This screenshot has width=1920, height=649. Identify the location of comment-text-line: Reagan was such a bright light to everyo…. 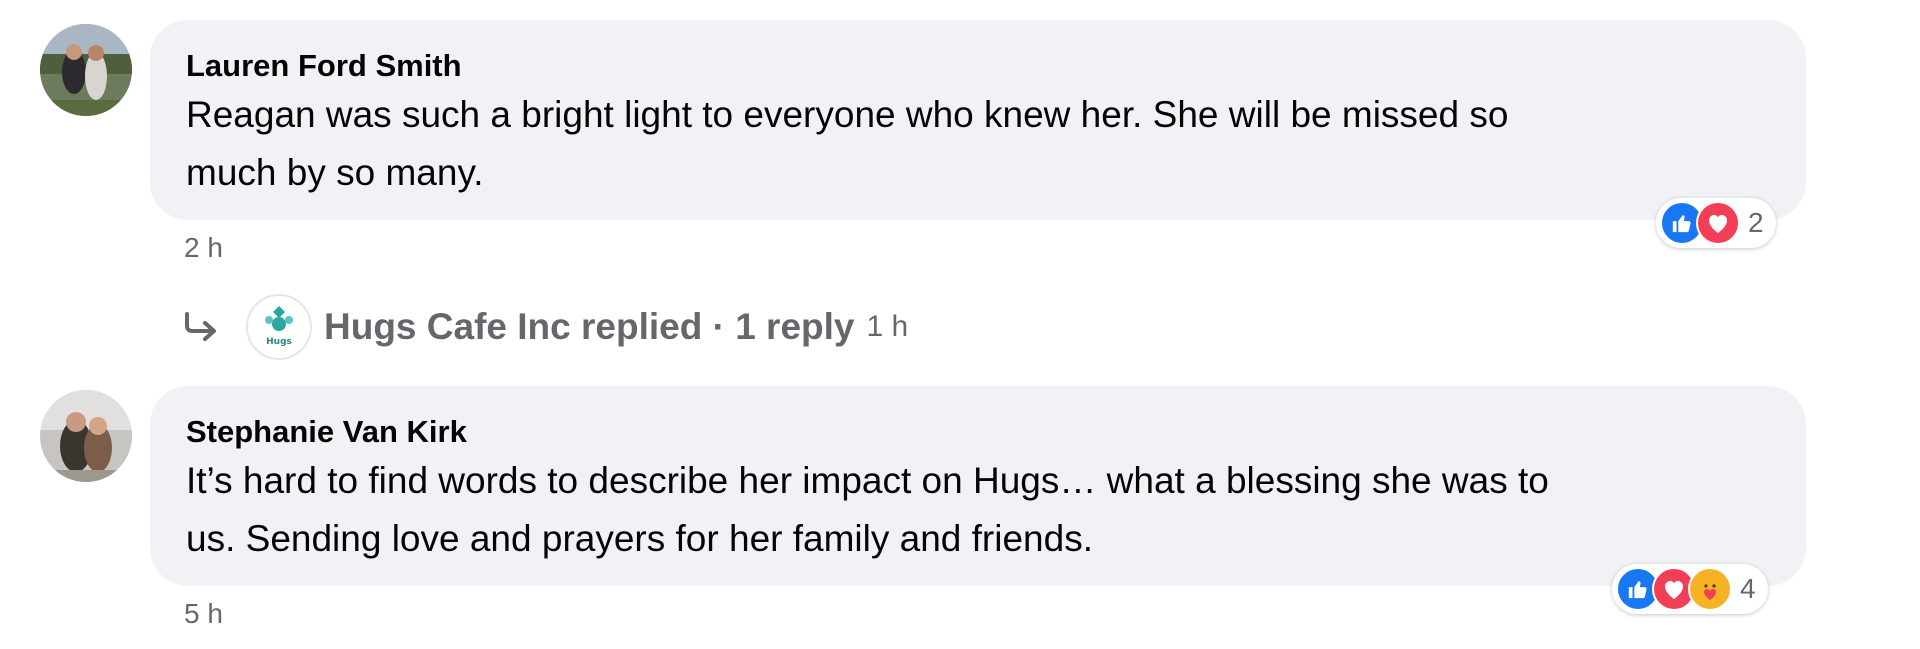
(847, 114).